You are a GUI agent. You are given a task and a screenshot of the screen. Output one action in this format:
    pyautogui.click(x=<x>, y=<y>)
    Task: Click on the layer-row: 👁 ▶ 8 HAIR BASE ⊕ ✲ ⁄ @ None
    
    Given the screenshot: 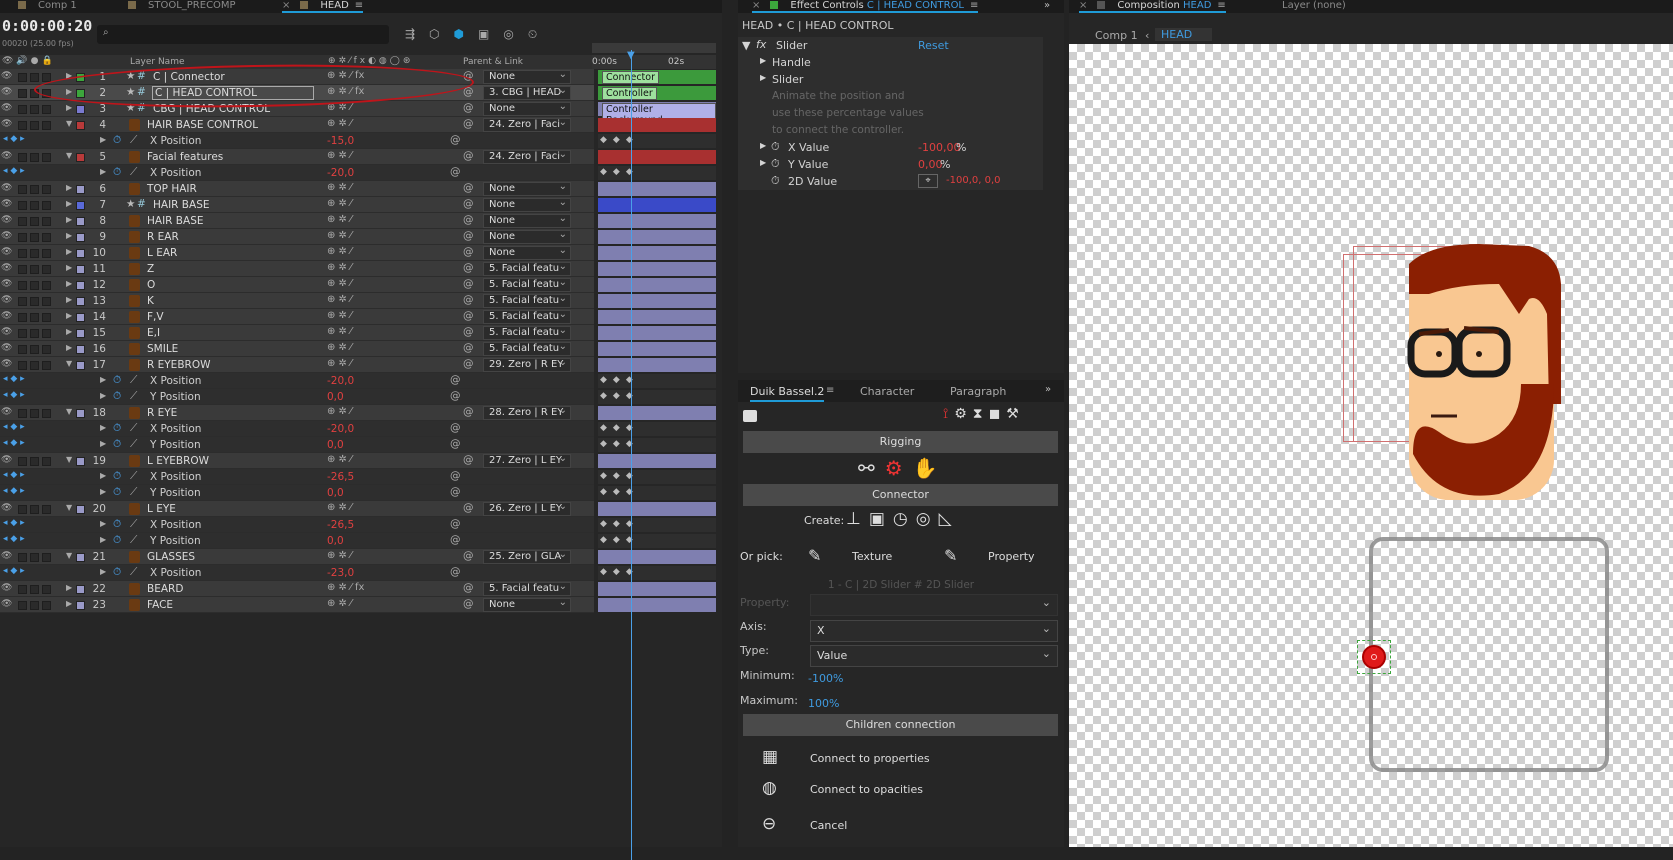 What is the action you would take?
    pyautogui.click(x=297, y=221)
    